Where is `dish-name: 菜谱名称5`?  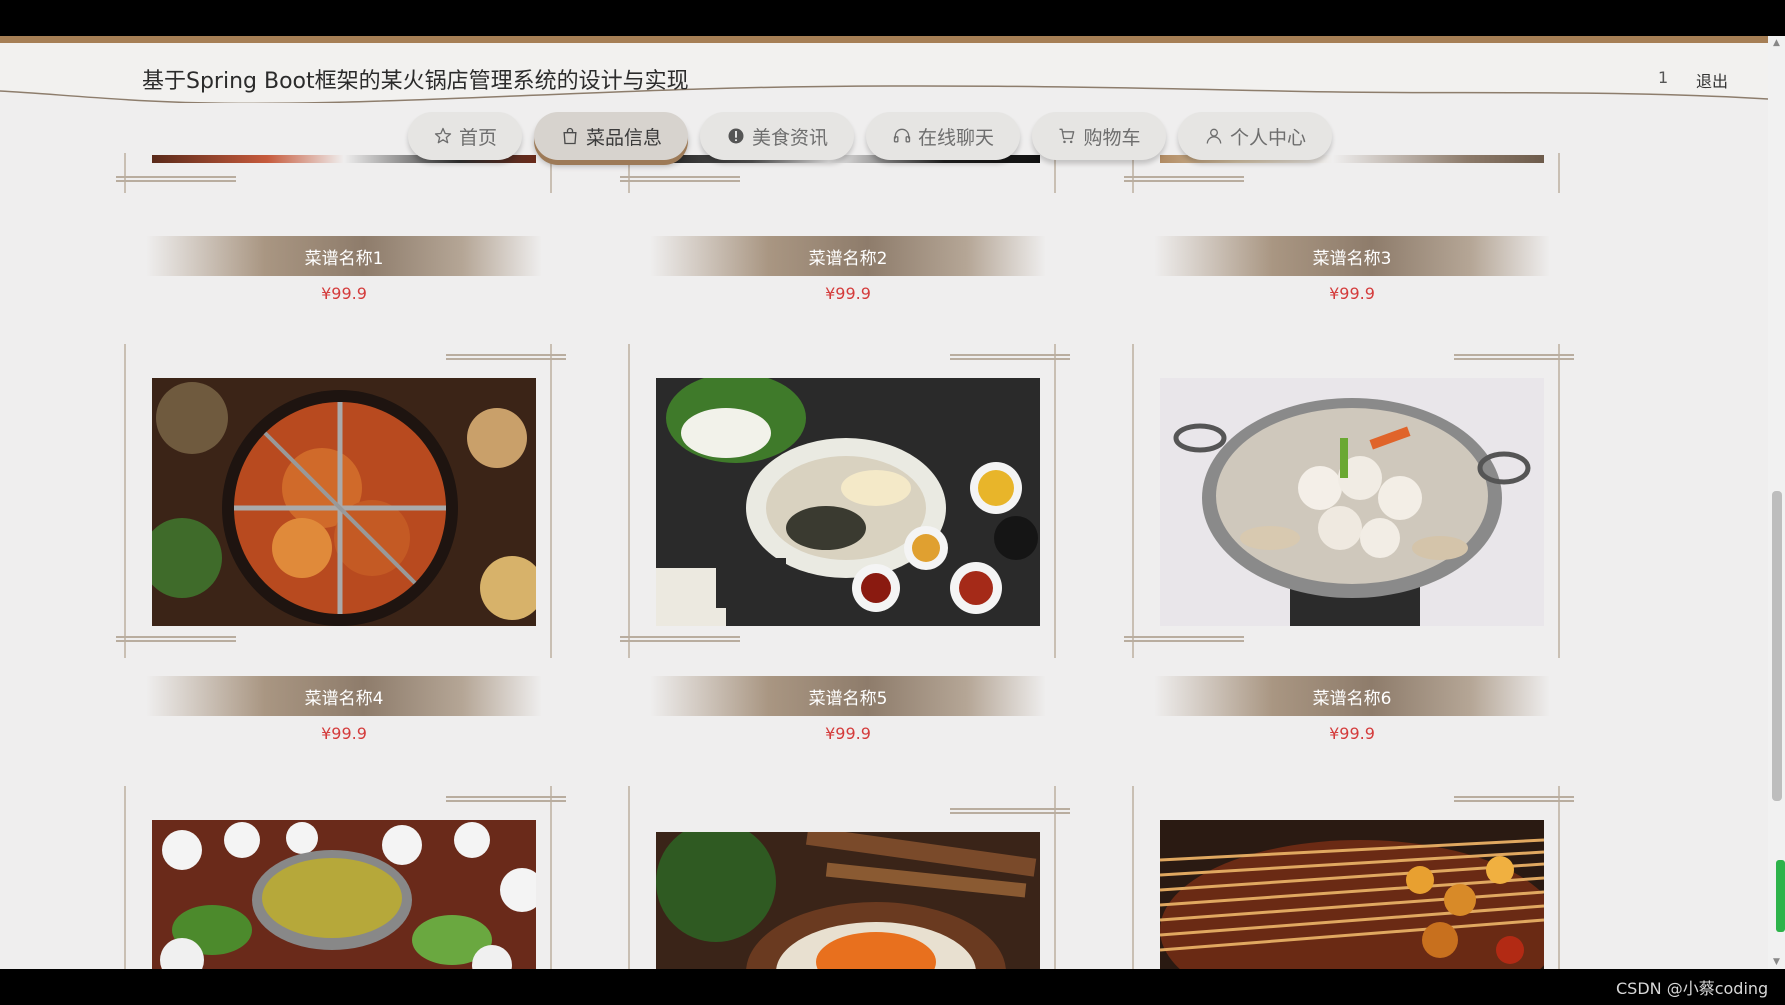
dish-name: 菜谱名称5 is located at coordinates (848, 696).